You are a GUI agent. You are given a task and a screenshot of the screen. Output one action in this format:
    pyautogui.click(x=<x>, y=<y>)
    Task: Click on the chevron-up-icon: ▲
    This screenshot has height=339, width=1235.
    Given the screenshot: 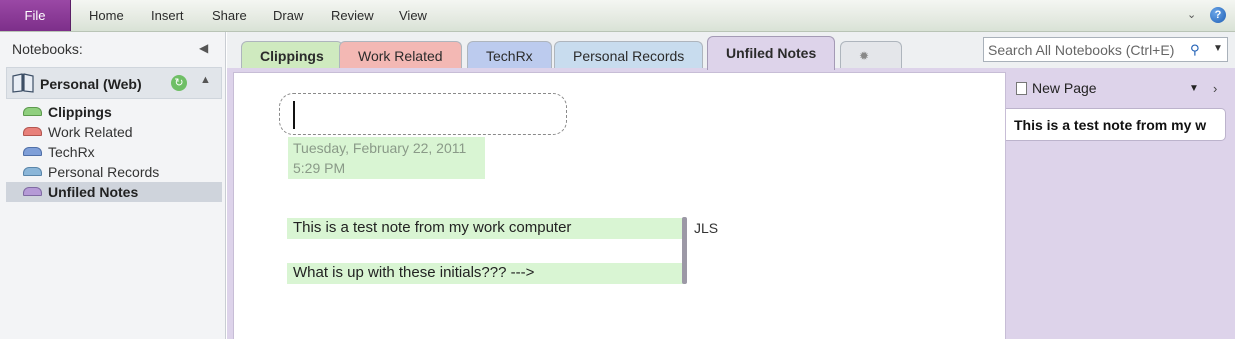 What is the action you would take?
    pyautogui.click(x=205, y=80)
    